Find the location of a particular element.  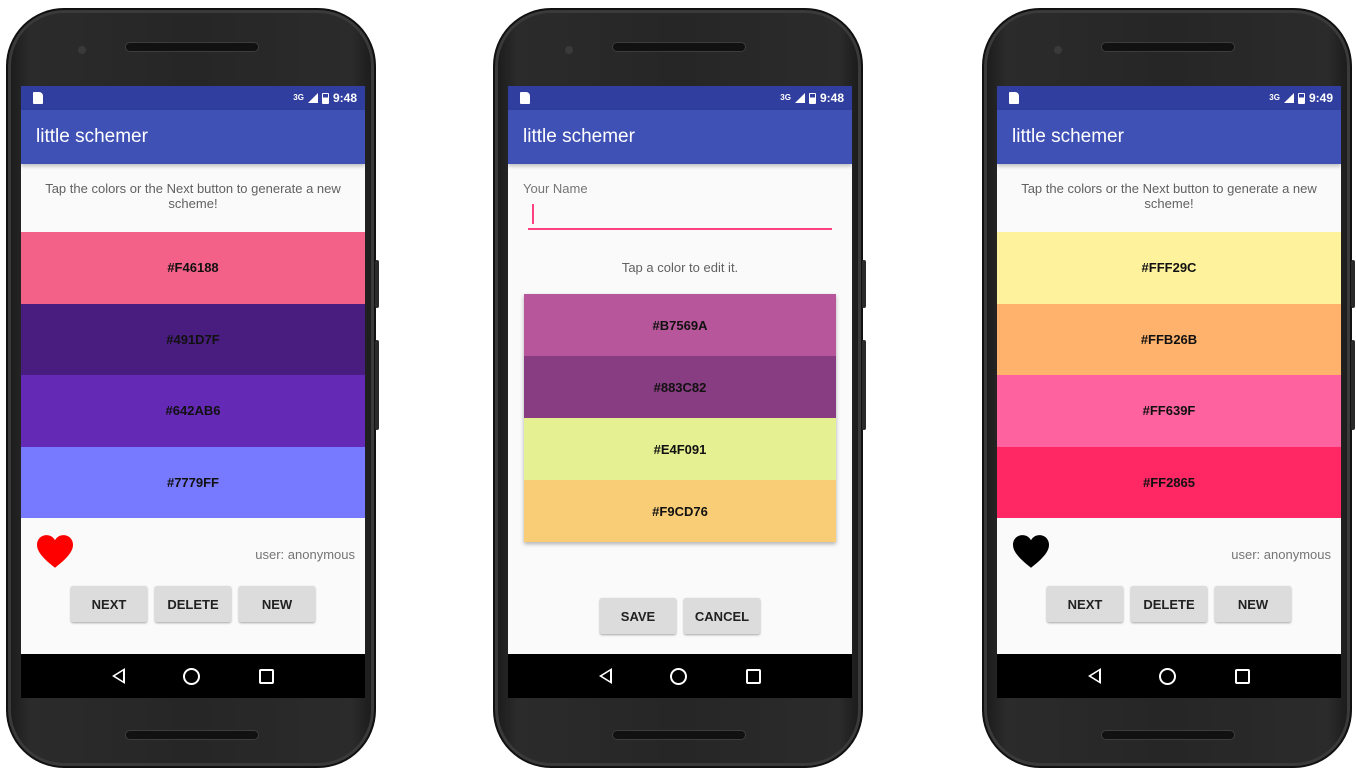

swatch-hex-label: #491D7F is located at coordinates (193, 339).